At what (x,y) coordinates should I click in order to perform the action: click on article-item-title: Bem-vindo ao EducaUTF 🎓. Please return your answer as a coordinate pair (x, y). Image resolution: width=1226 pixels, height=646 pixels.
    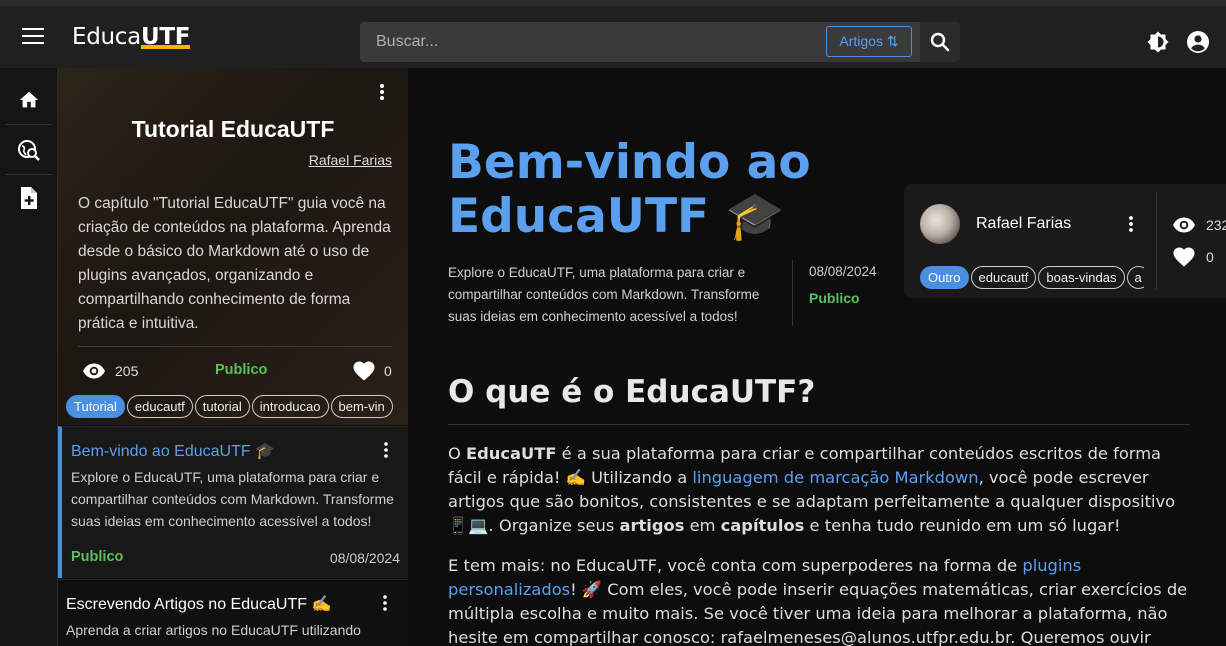
    Looking at the image, I should click on (173, 451).